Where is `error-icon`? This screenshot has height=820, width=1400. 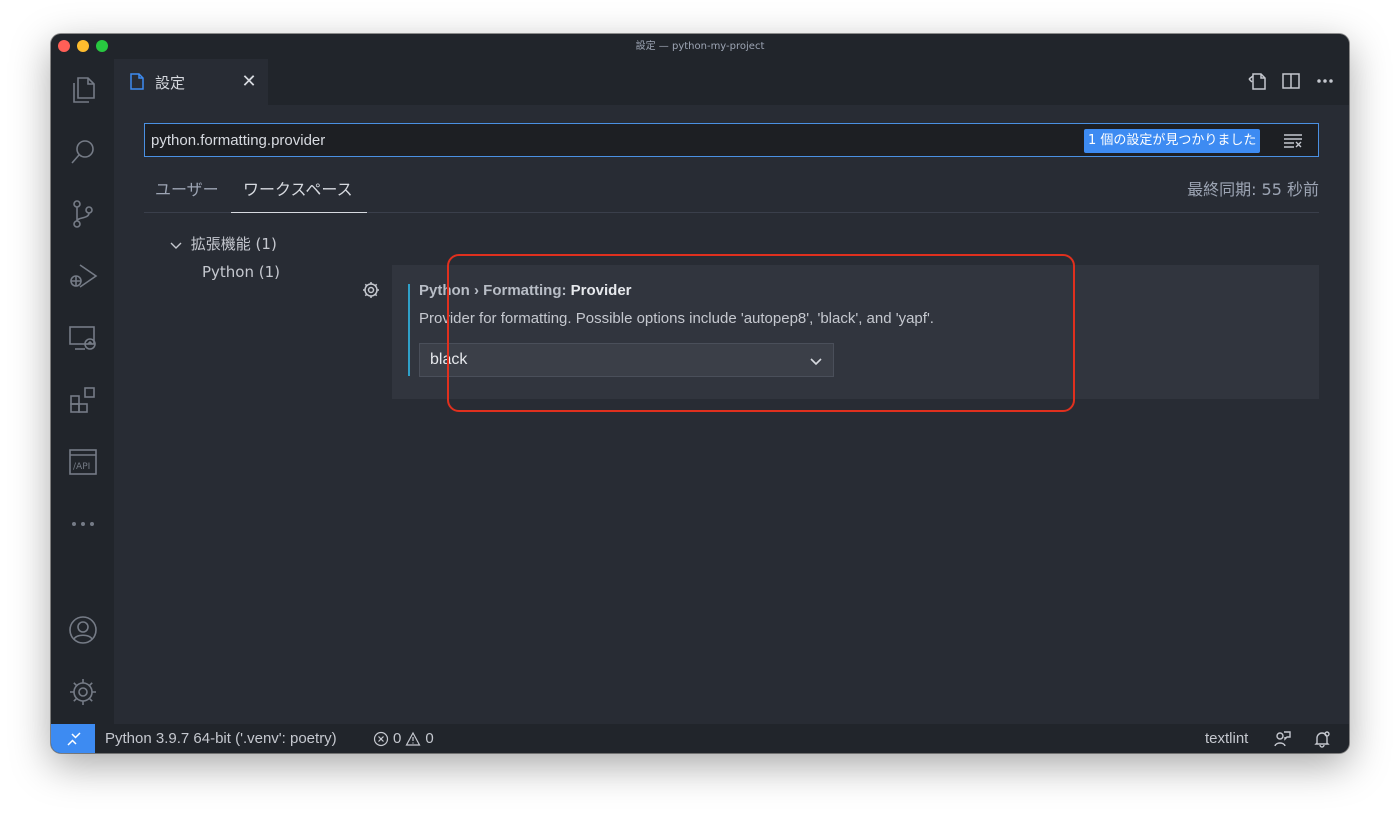 error-icon is located at coordinates (381, 738).